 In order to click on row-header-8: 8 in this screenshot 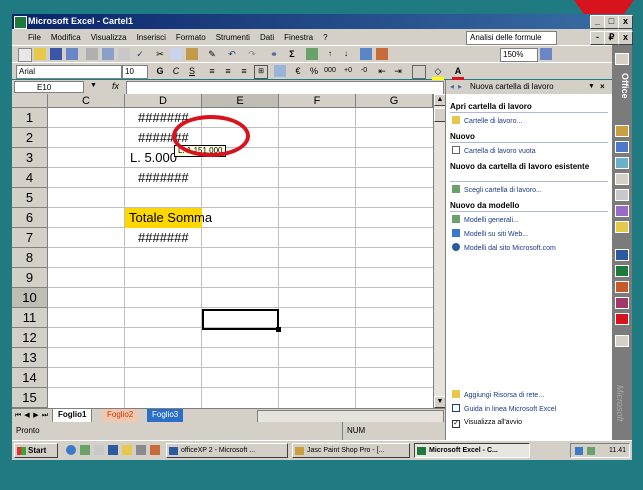, I will do `click(30, 258)`.